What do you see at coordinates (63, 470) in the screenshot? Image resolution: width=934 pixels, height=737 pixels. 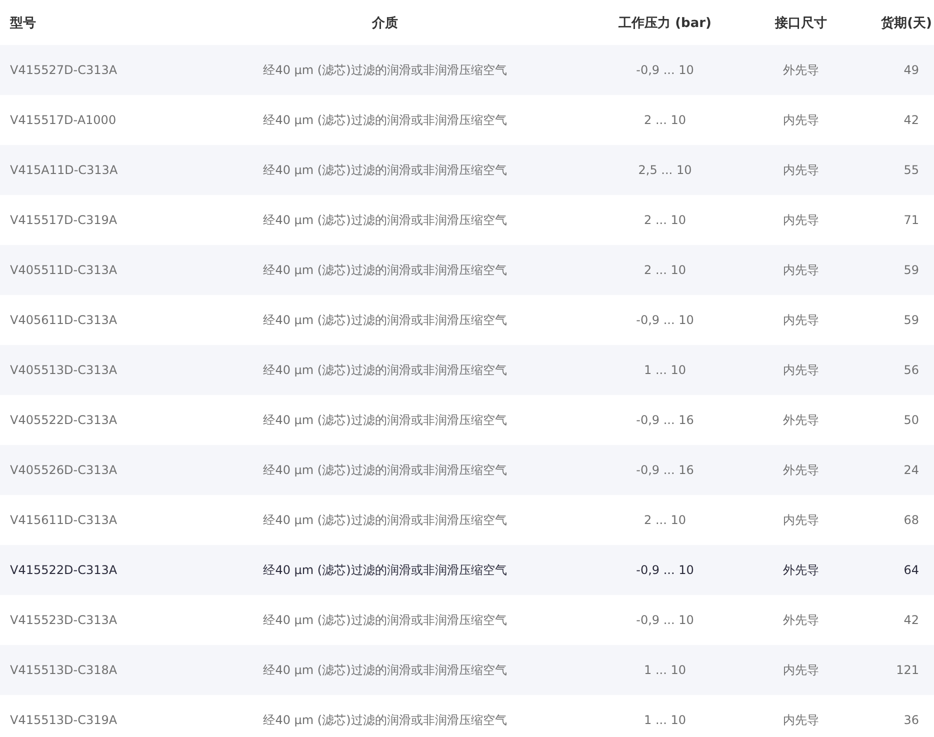 I see `table-cell-text: V405526D-C313A` at bounding box center [63, 470].